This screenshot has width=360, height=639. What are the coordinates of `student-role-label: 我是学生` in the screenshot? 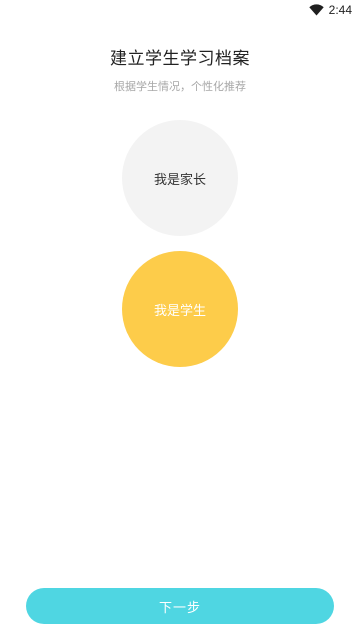 It's located at (179, 311).